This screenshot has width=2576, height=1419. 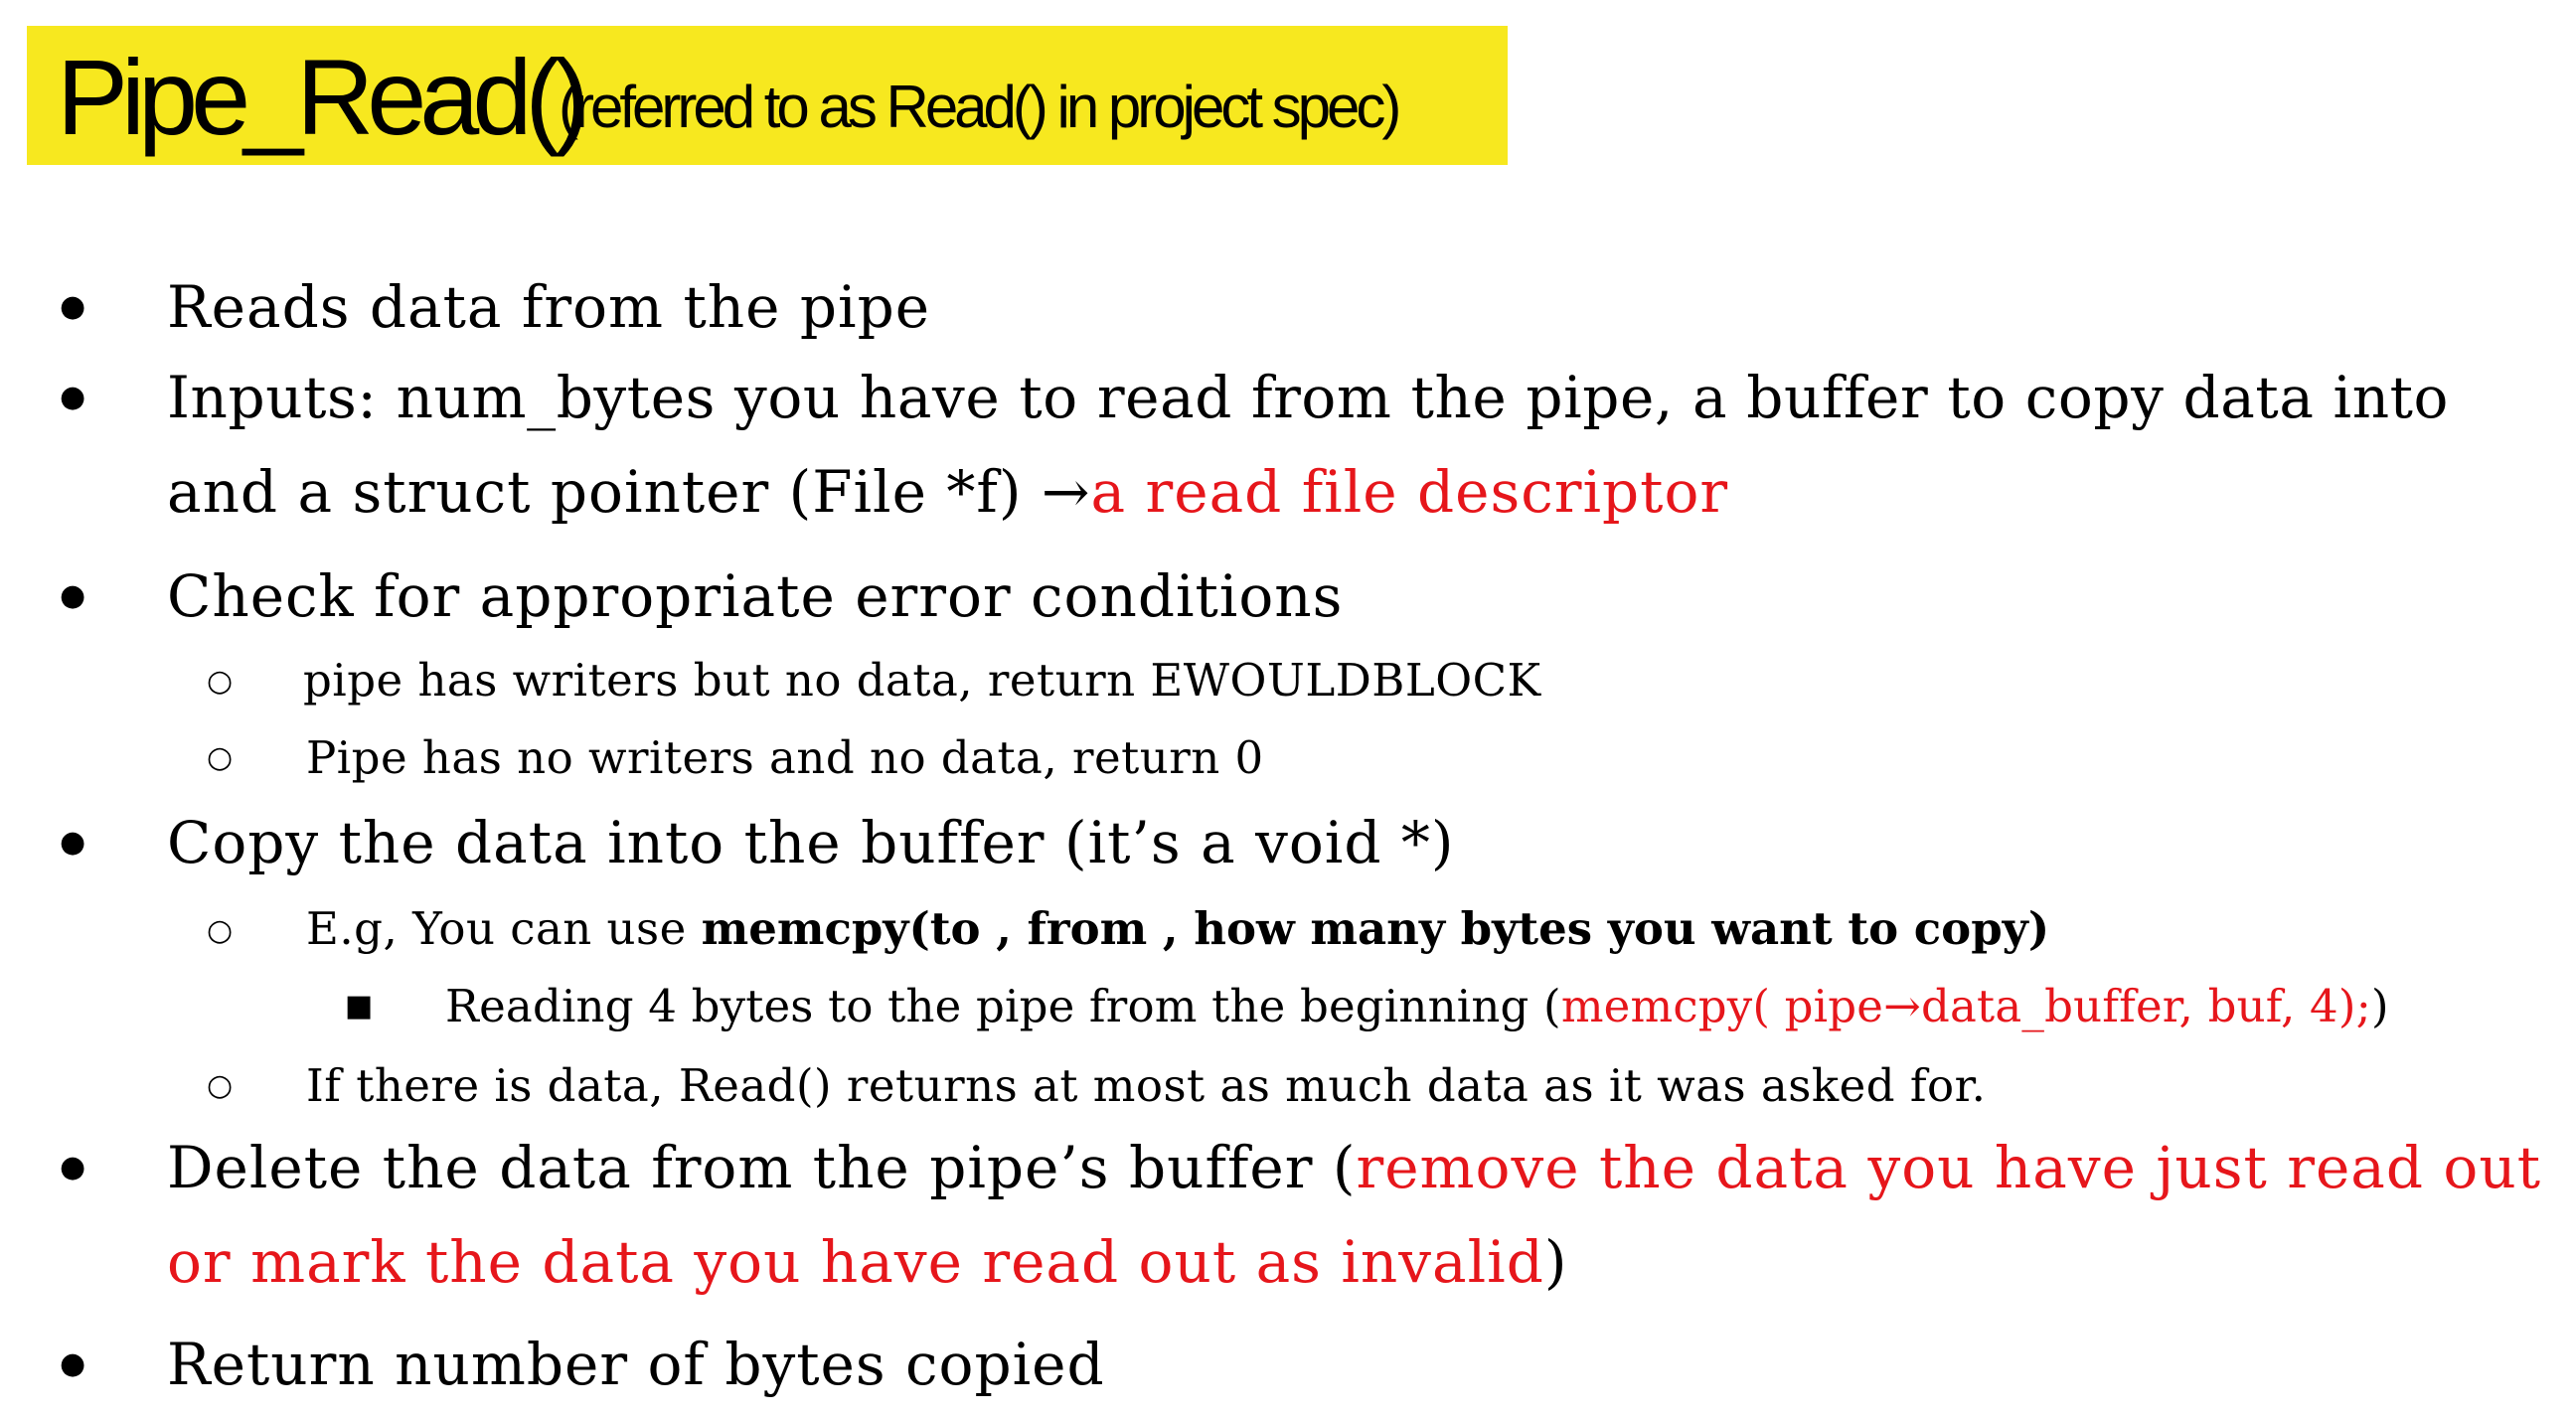 What do you see at coordinates (980, 107) in the screenshot?
I see `page-subtitle: (referred to as Read() in project spec)` at bounding box center [980, 107].